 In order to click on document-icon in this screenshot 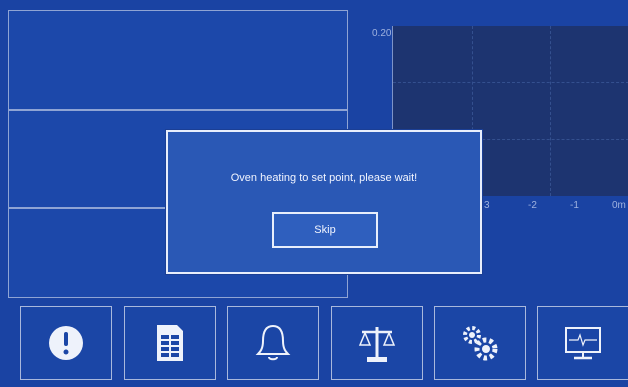, I will do `click(170, 343)`.